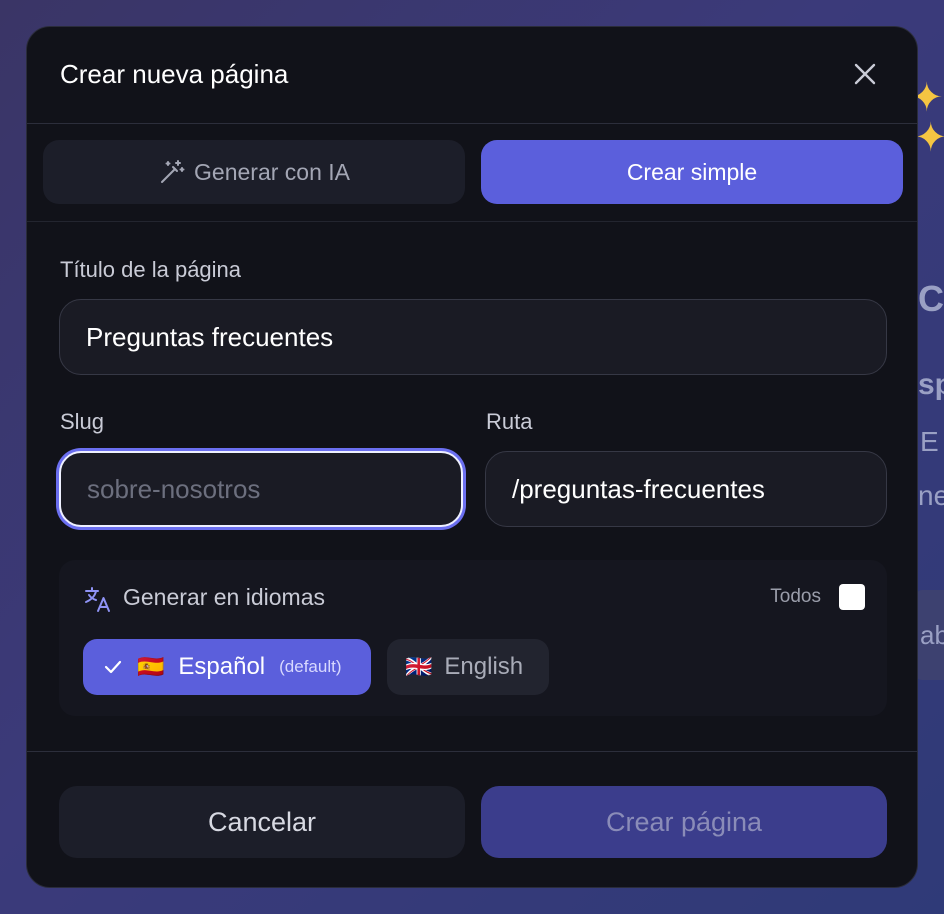 The height and width of the screenshot is (914, 944). Describe the element at coordinates (261, 489) in the screenshot. I see `slug-input` at that location.